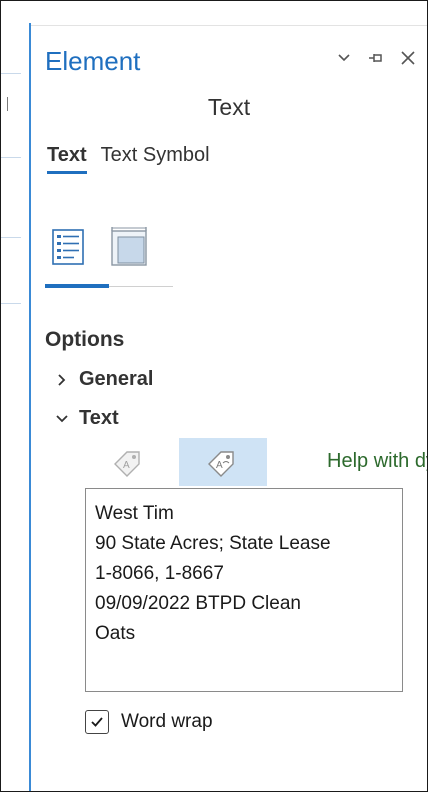 The image size is (428, 792). I want to click on word-wrap-option: Word wrap, so click(149, 722).